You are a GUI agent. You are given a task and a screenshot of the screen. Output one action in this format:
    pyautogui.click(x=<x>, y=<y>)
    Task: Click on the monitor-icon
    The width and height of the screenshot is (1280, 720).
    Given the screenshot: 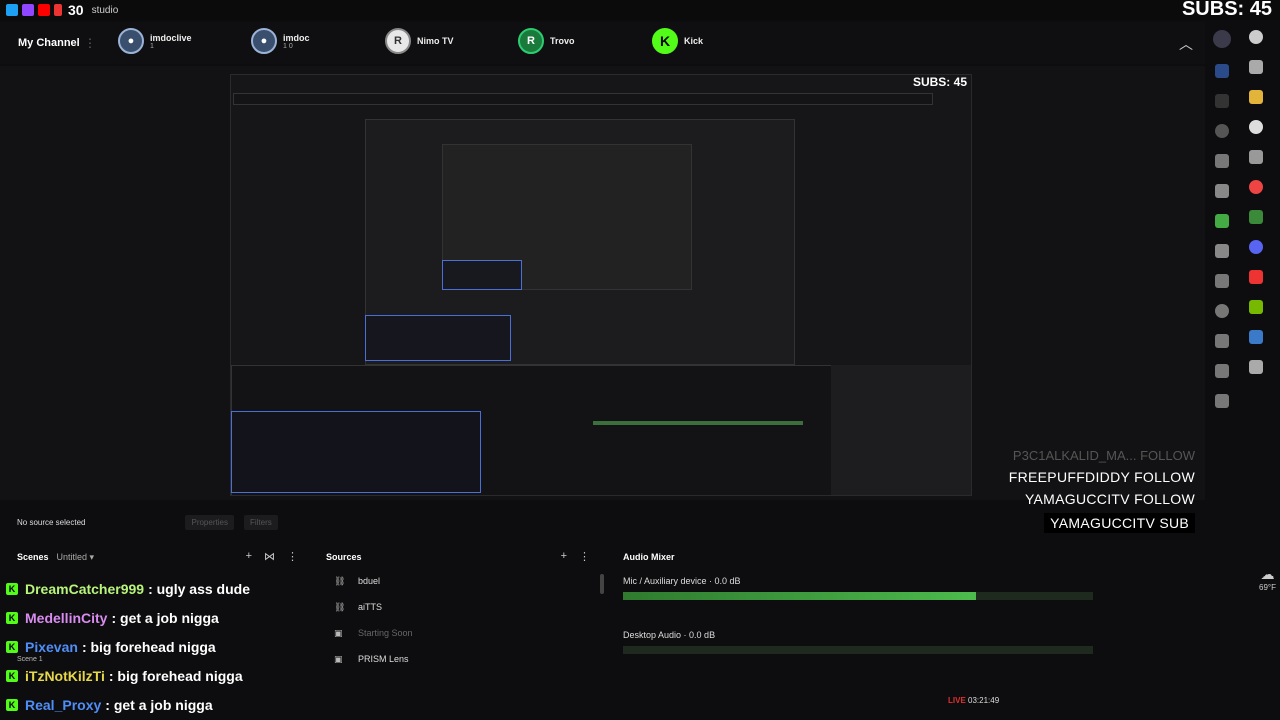 What is the action you would take?
    pyautogui.click(x=1256, y=157)
    